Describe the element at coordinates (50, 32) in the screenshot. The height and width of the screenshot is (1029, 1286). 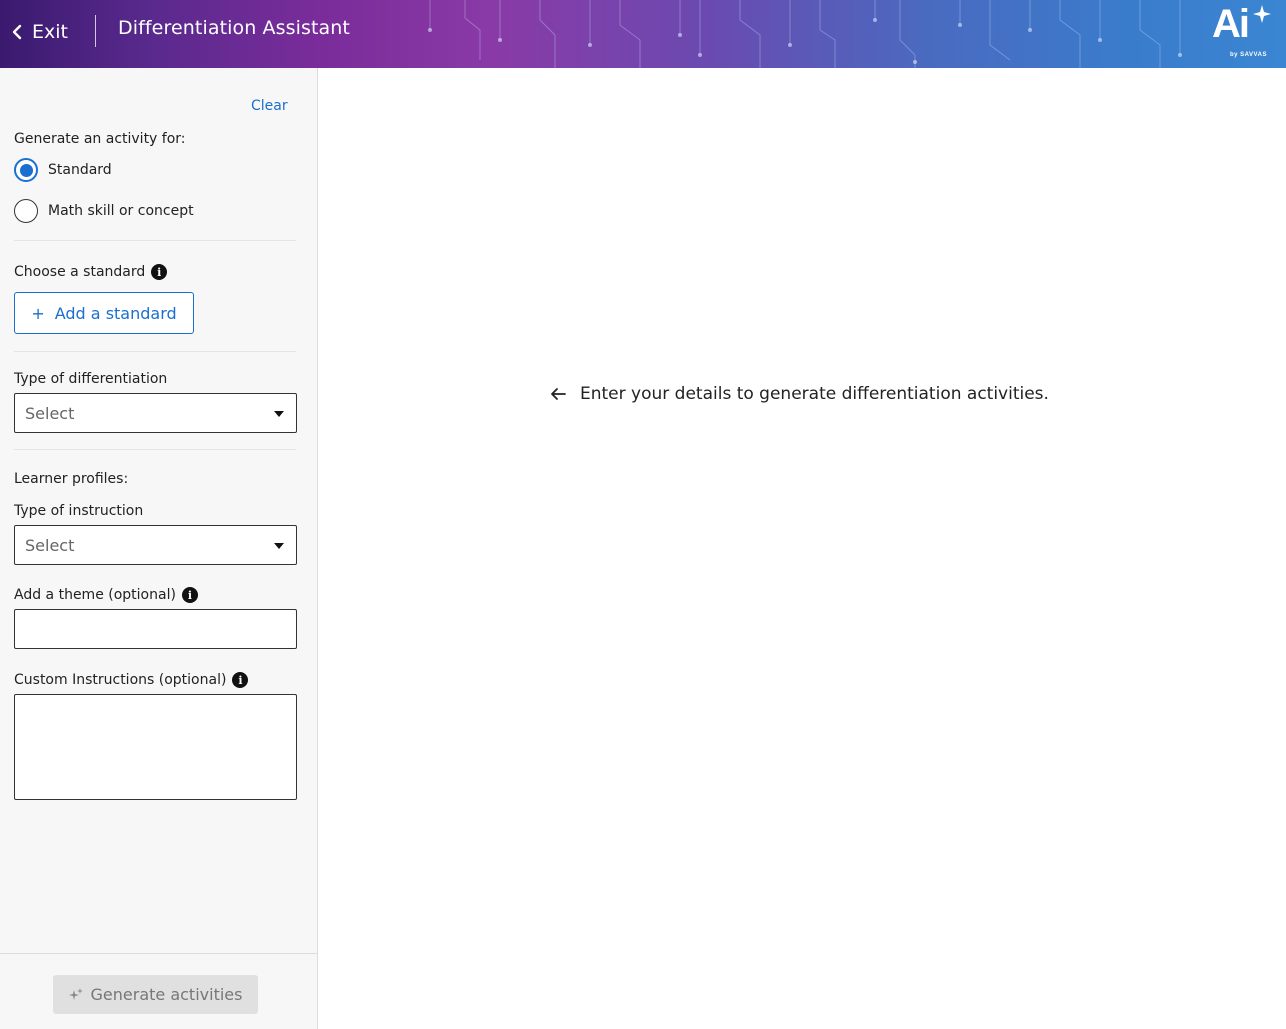
I see `exit-label: Exit` at that location.